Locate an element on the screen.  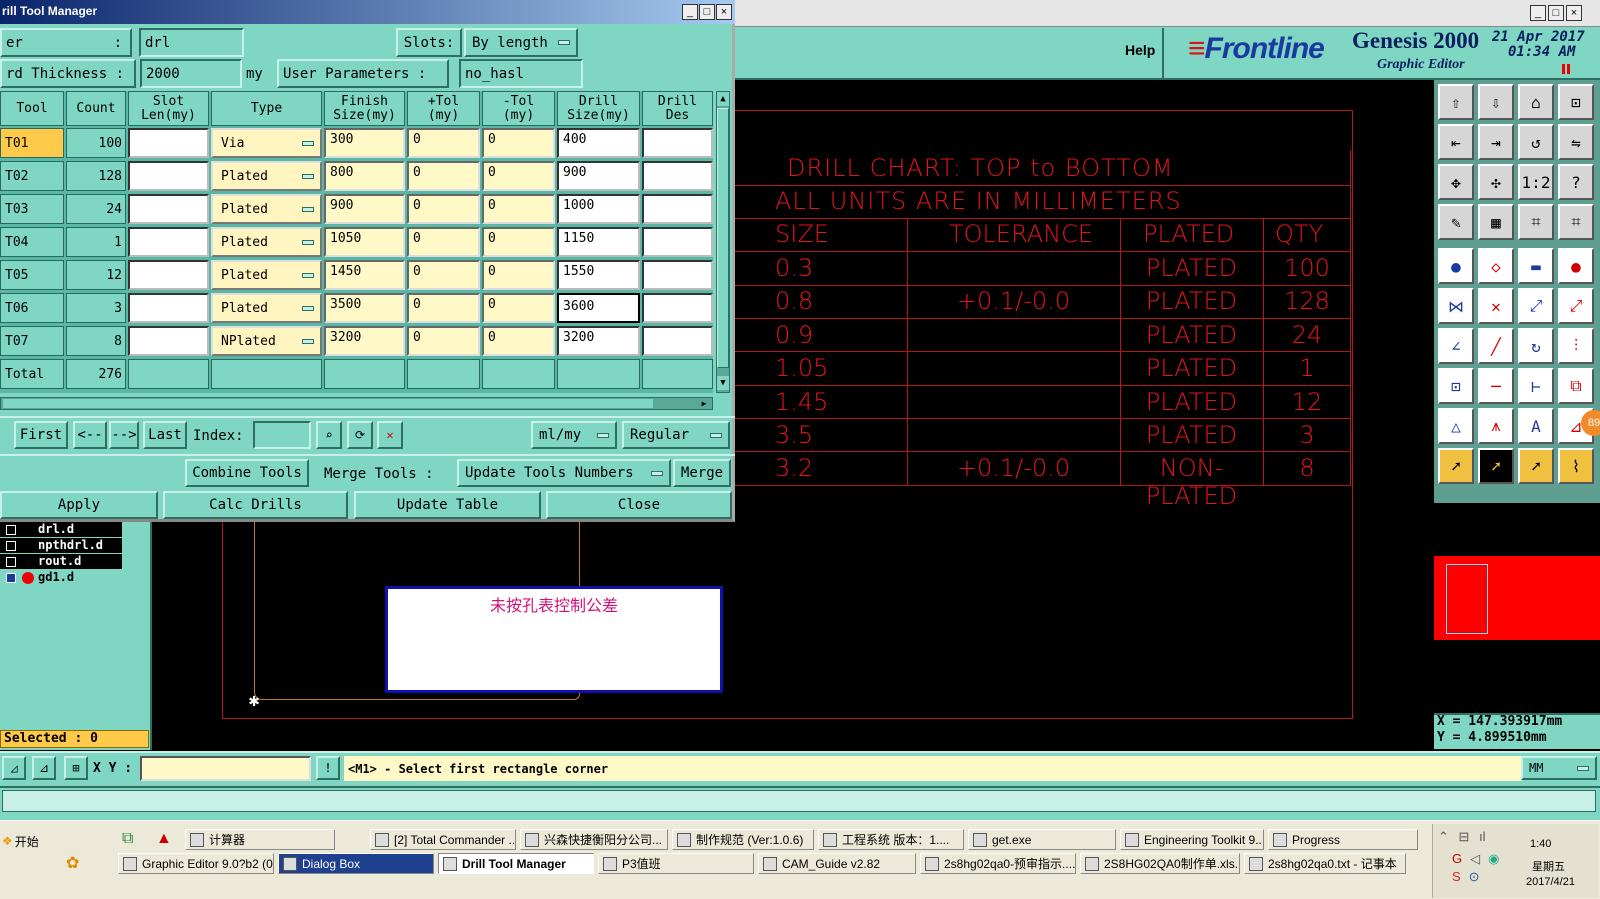
hscroll-thumb is located at coordinates (328, 403).